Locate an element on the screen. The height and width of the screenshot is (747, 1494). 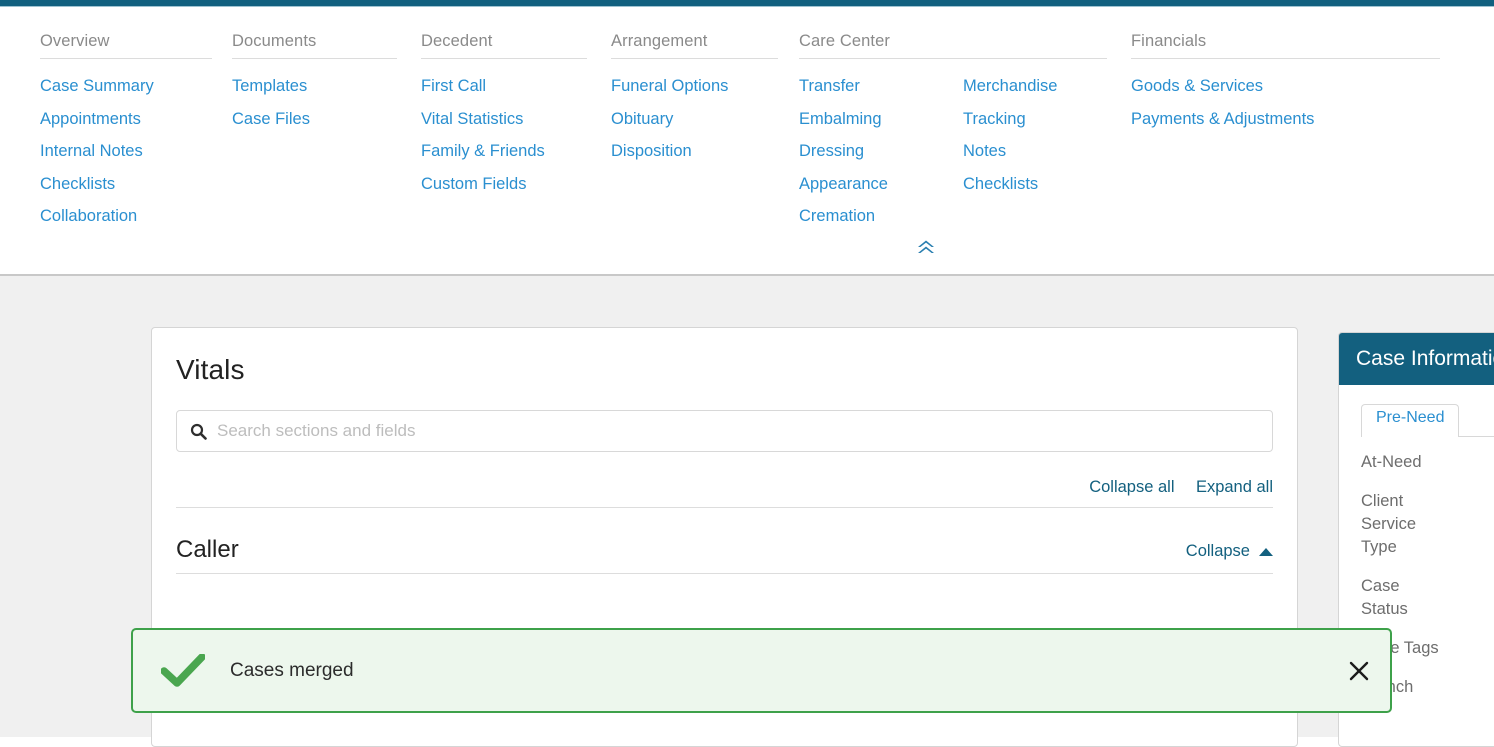
case-information-title: Case Information is located at coordinates (1416, 359).